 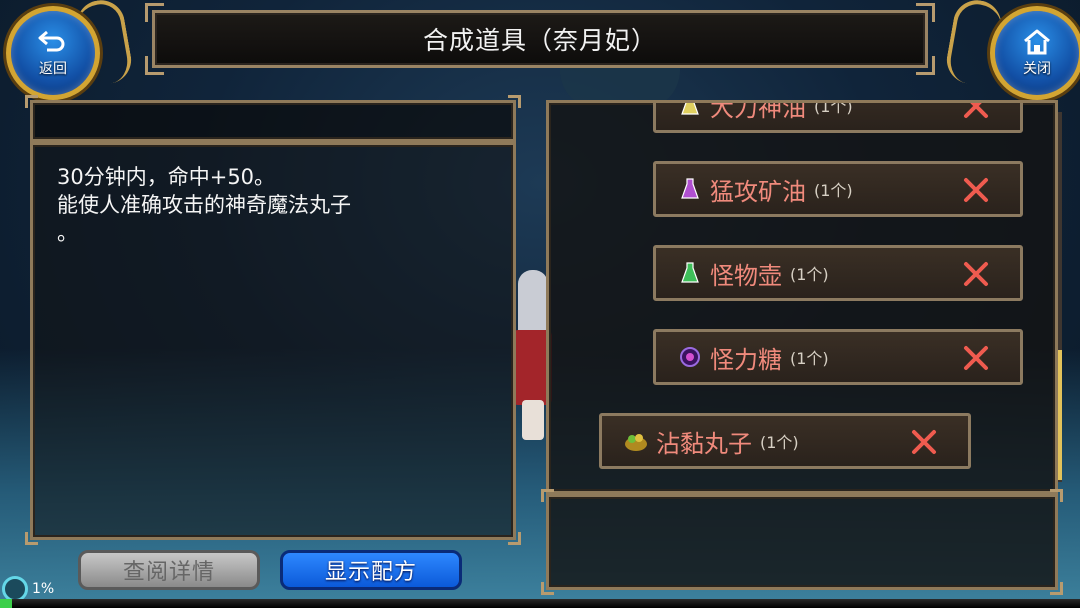 I want to click on list-item: 大力神油 (1个), so click(x=838, y=116).